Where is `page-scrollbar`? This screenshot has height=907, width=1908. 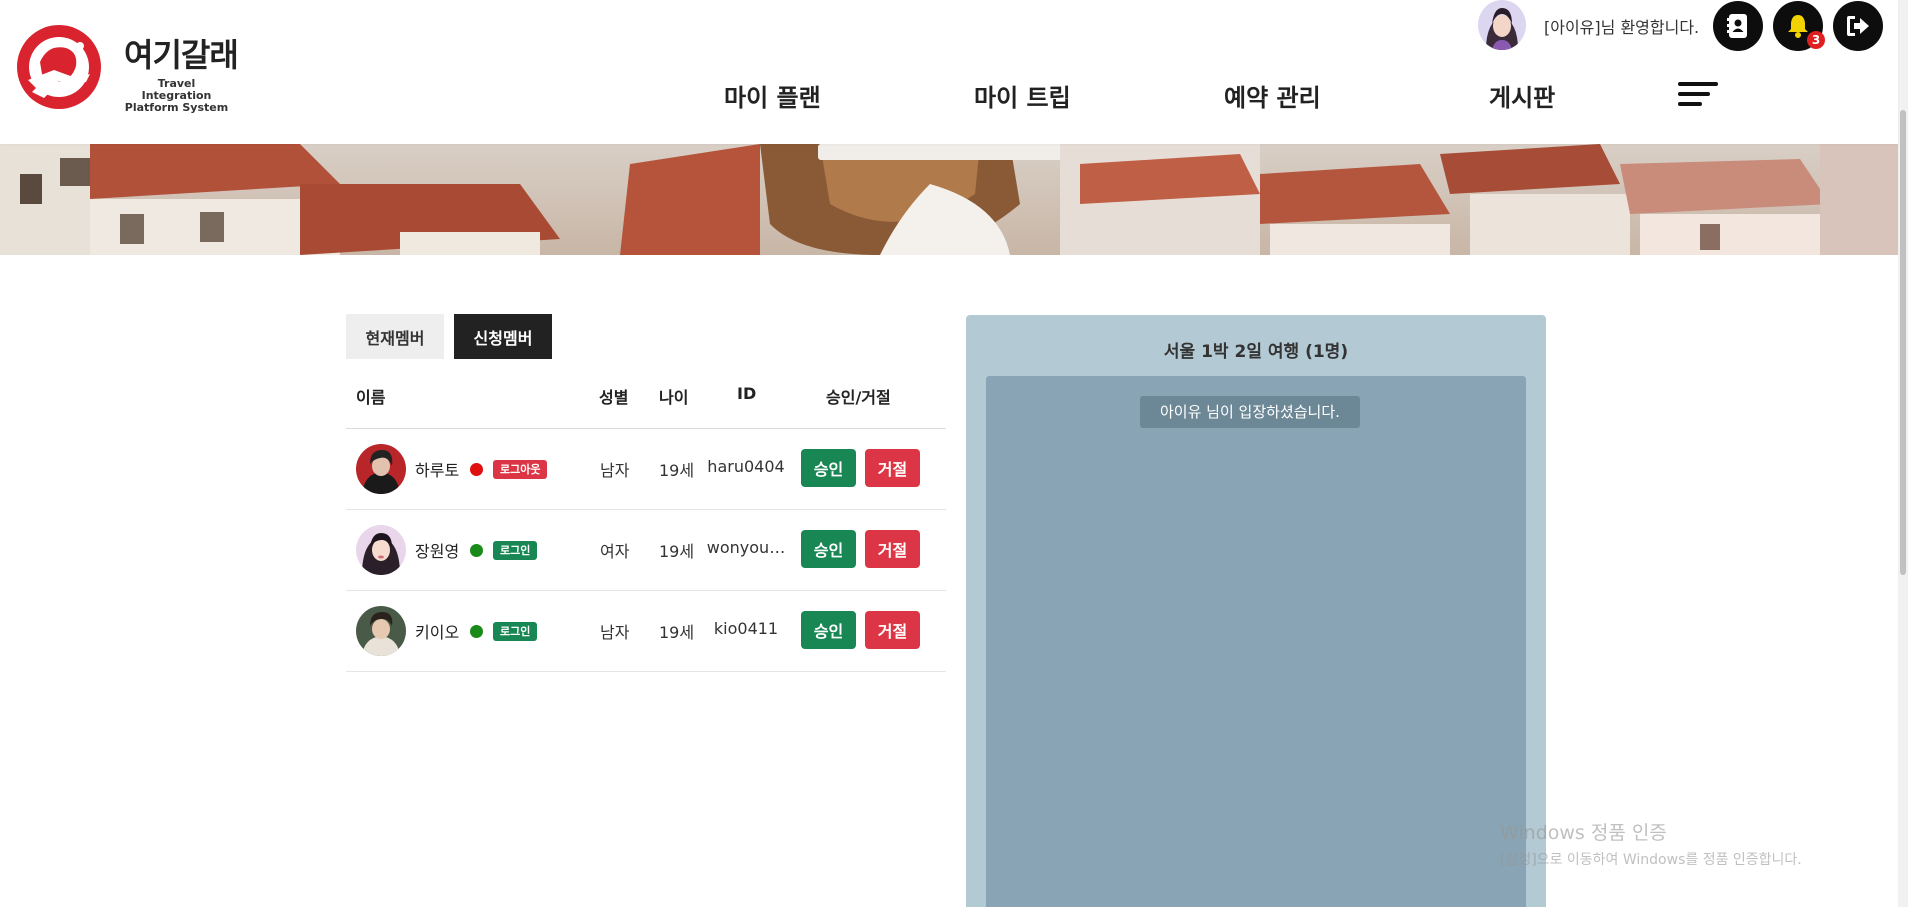
page-scrollbar is located at coordinates (1903, 453).